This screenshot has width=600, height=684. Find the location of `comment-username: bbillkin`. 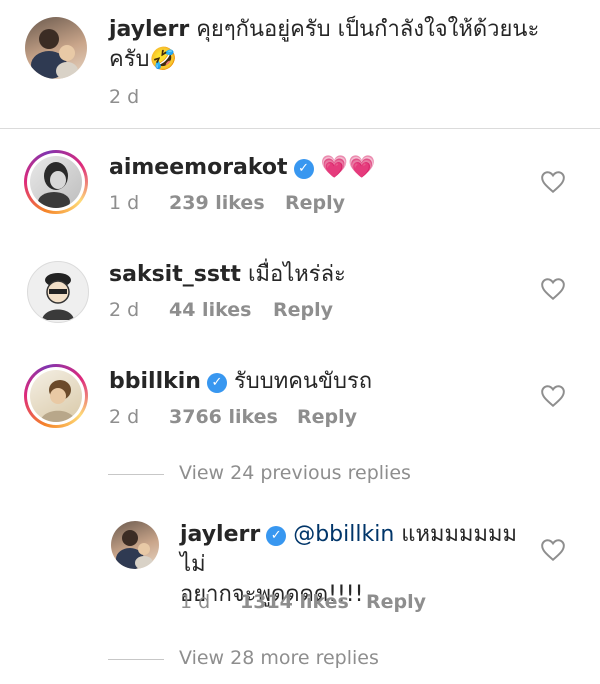

comment-username: bbillkin is located at coordinates (155, 381).